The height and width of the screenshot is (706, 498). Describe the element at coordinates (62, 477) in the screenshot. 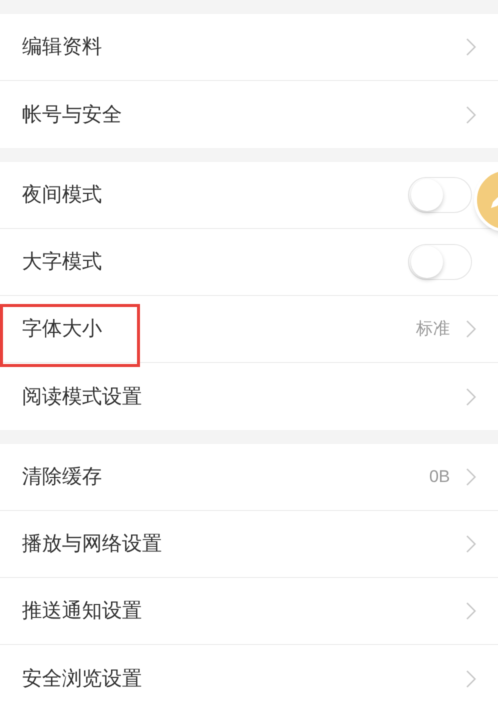

I see `row-label: 清除缓存` at that location.